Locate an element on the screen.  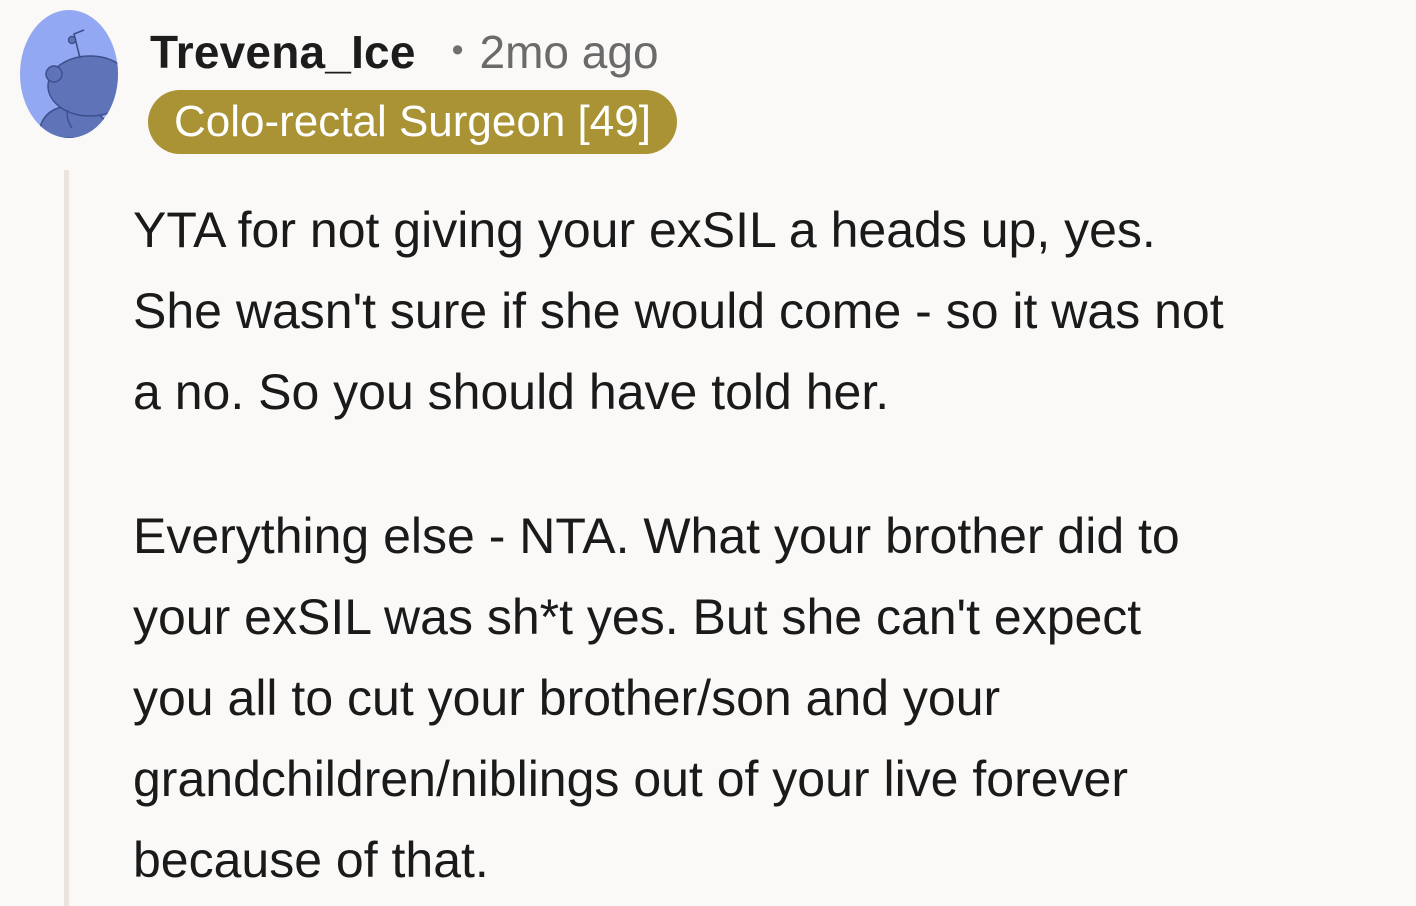
comment-header: Trevena_Ice • 2mo ago is located at coordinates (404, 52).